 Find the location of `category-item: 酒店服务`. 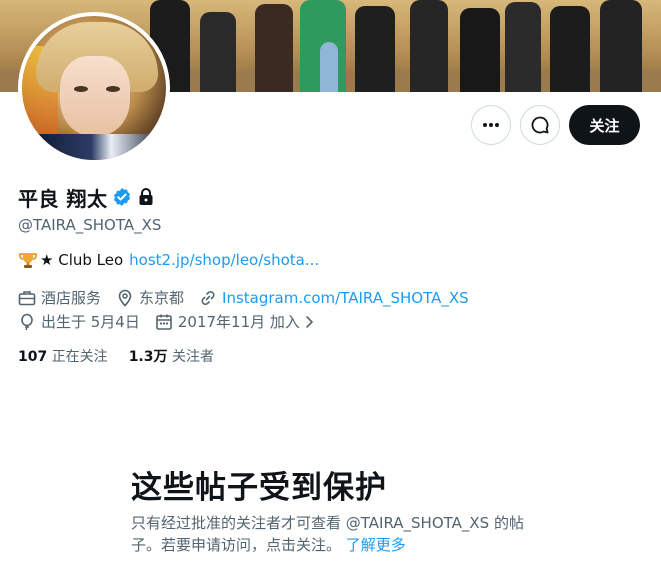

category-item: 酒店服务 is located at coordinates (59, 297).